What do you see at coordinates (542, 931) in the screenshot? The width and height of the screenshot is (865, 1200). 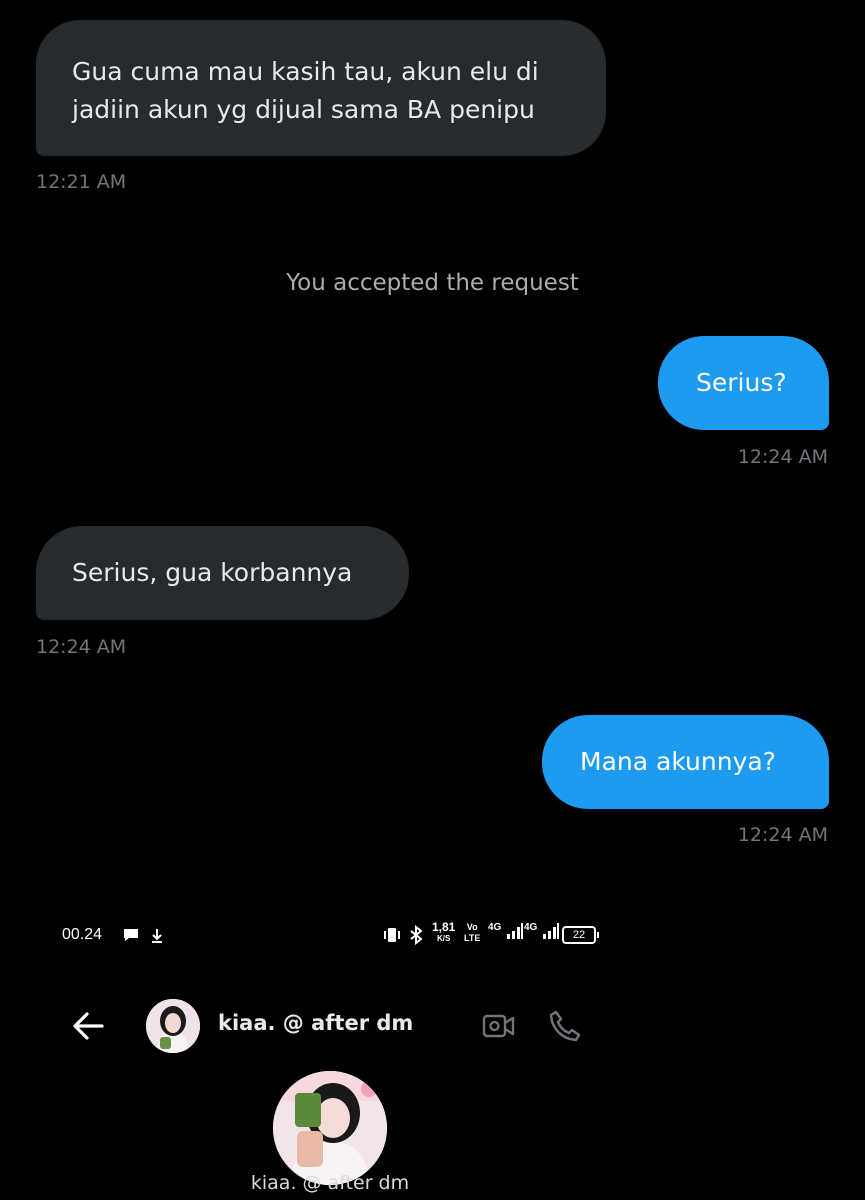 I see `sim2-signal-icon: 4G` at bounding box center [542, 931].